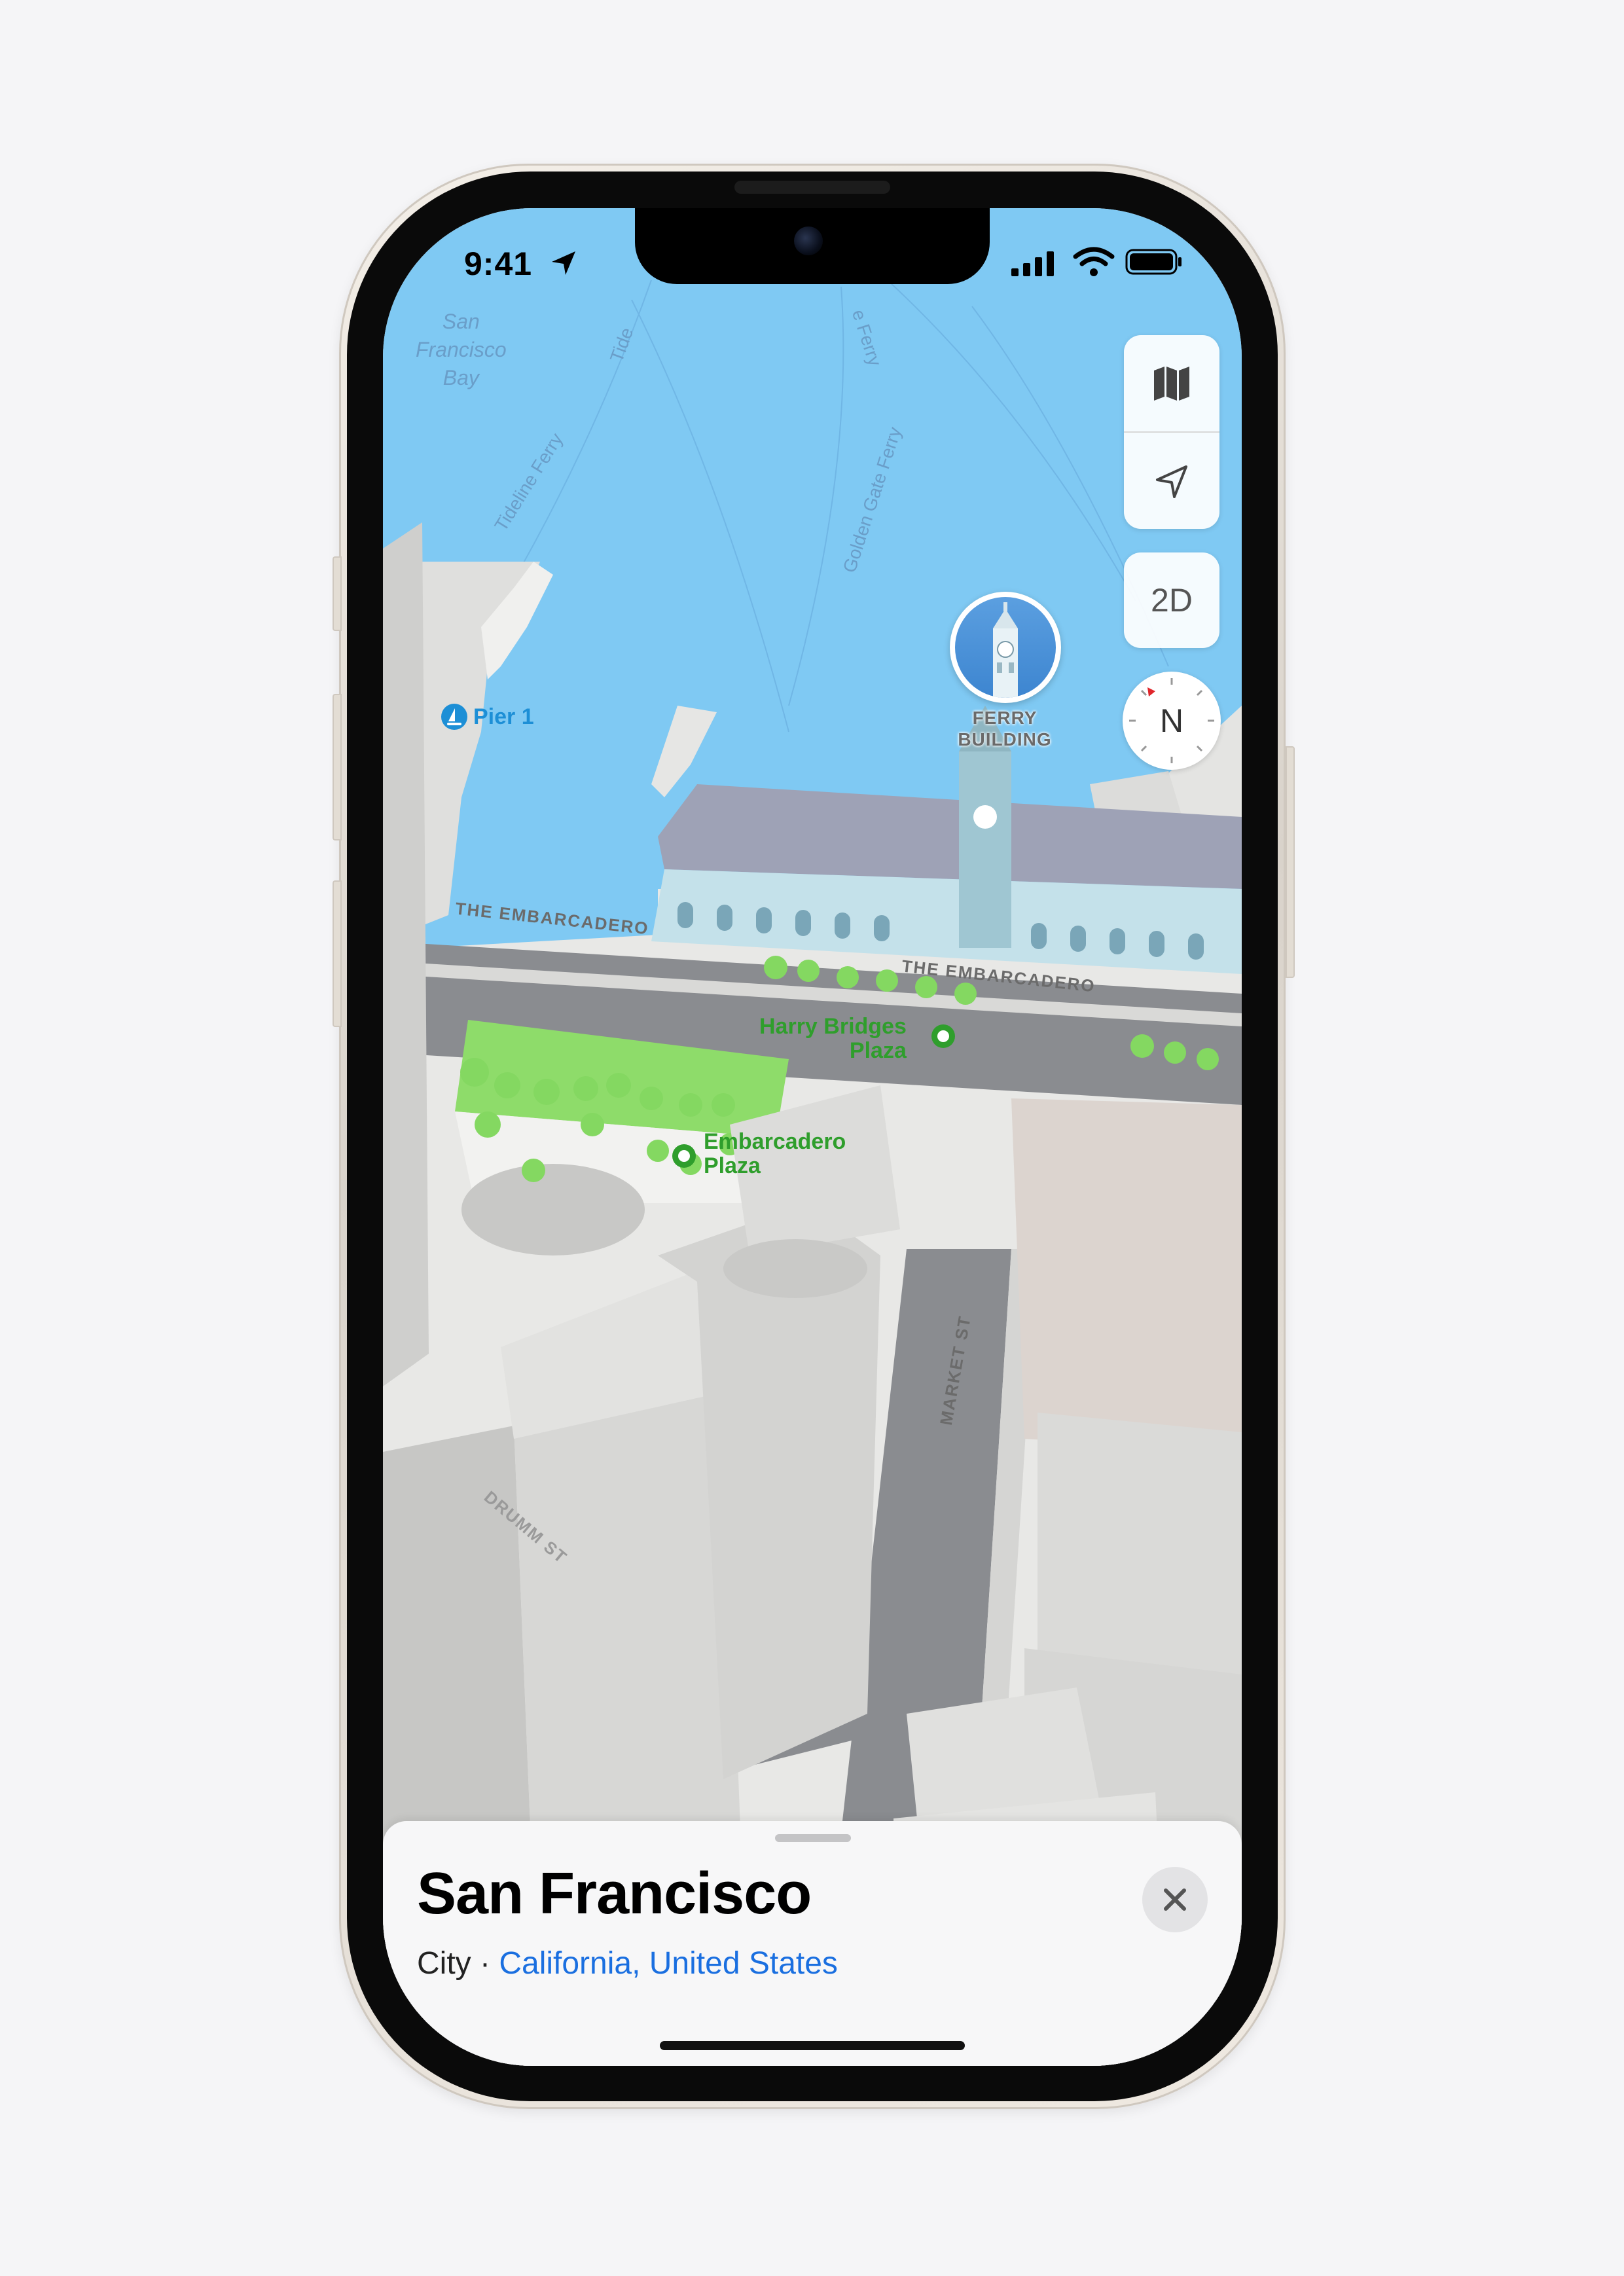  I want to click on cellular-signal-icon, so click(1032, 263).